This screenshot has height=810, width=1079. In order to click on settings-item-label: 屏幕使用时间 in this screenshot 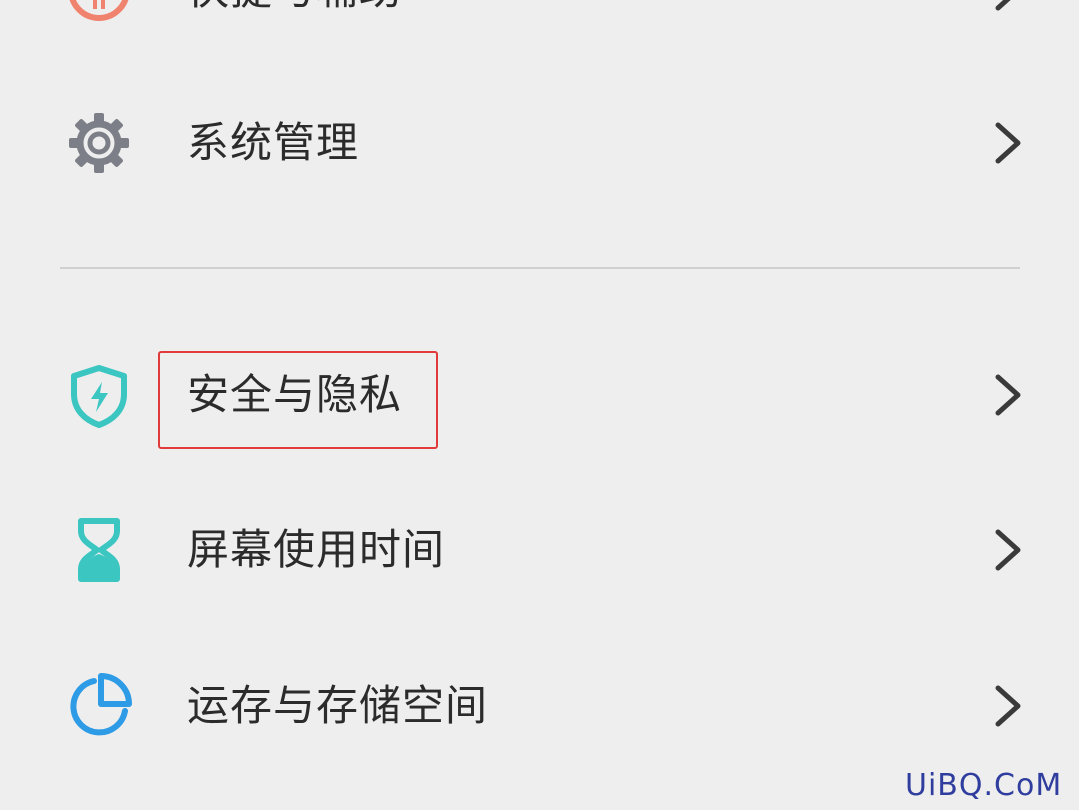, I will do `click(316, 549)`.